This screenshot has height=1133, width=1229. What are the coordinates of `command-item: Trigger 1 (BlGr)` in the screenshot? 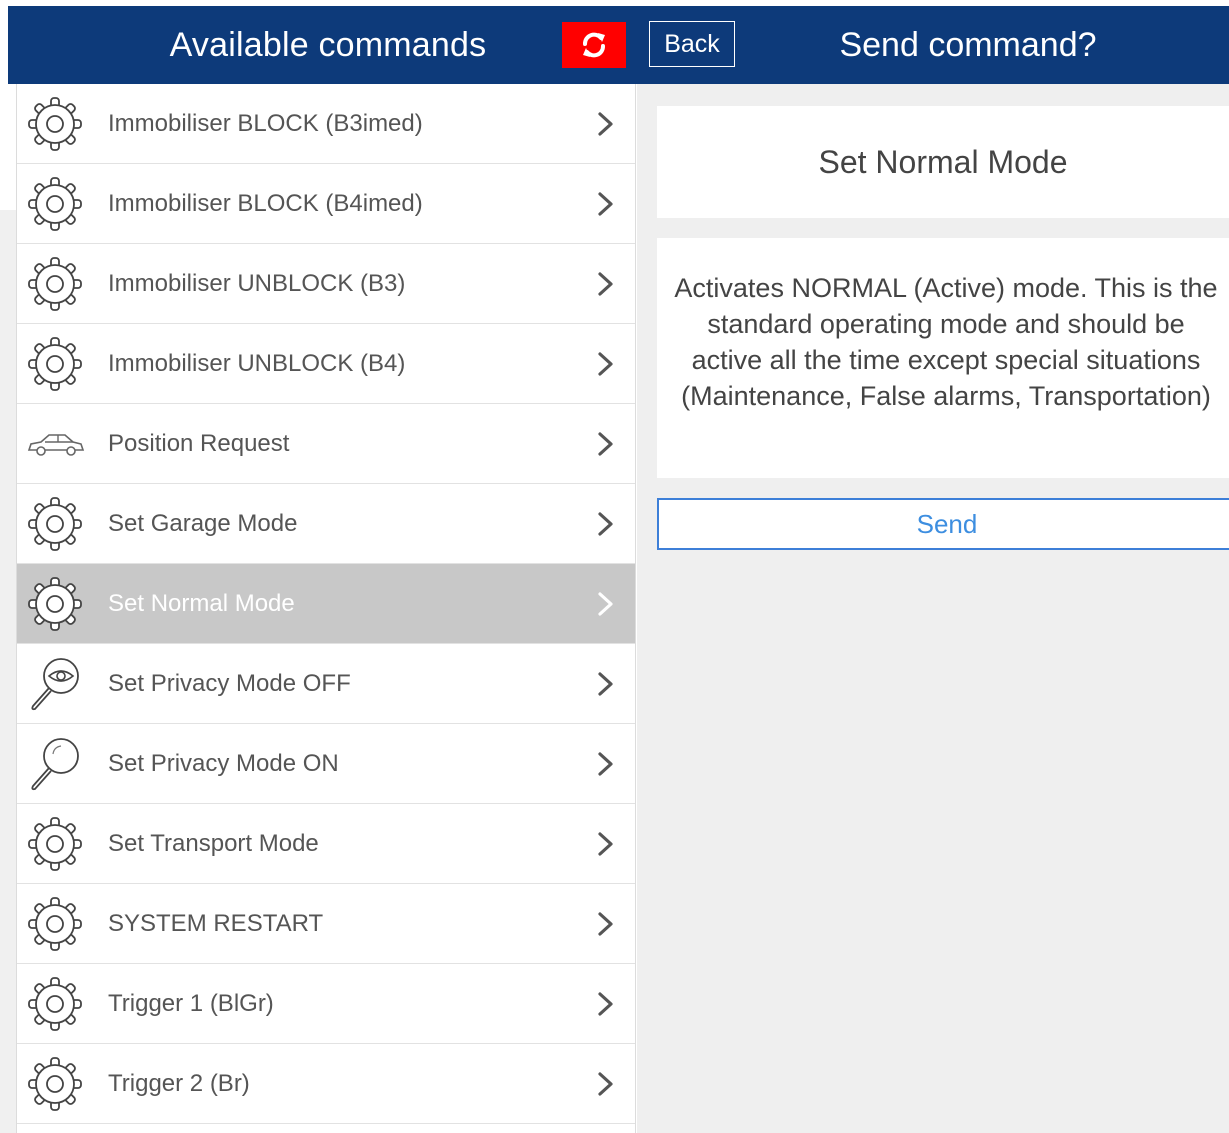 It's located at (326, 1004).